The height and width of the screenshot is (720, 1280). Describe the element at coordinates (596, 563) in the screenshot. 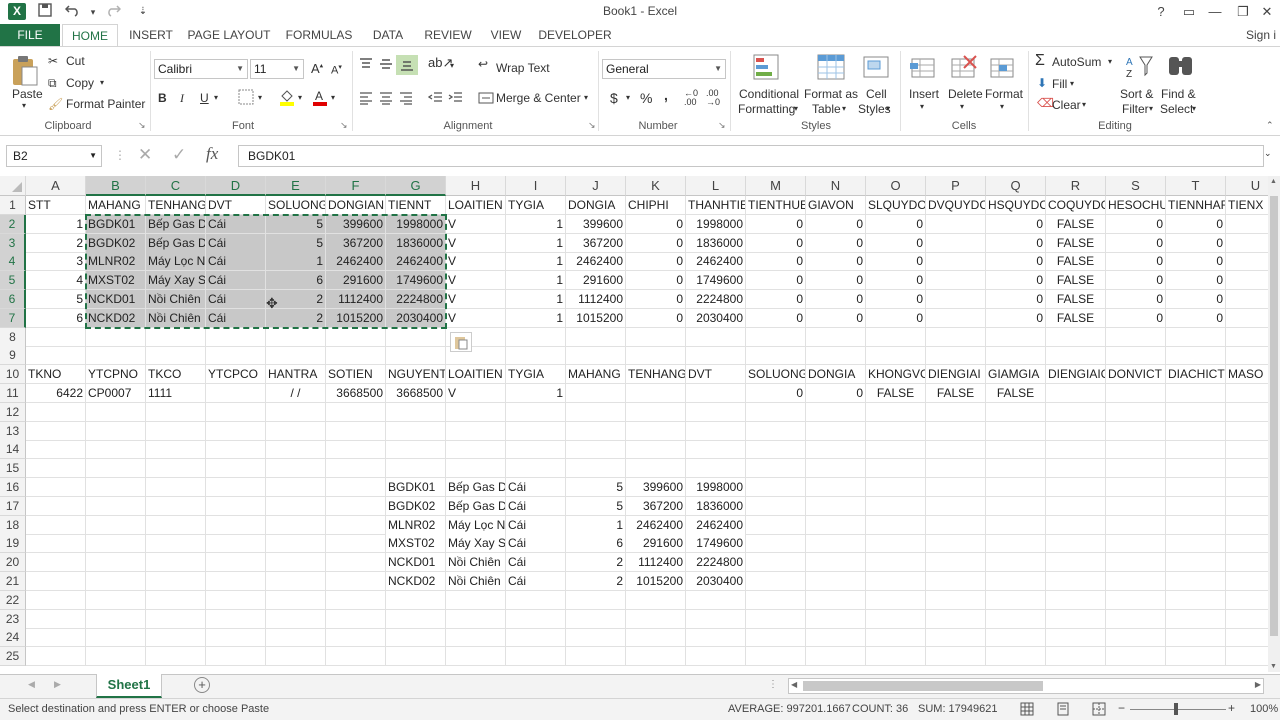

I see `table-cell: 2` at that location.